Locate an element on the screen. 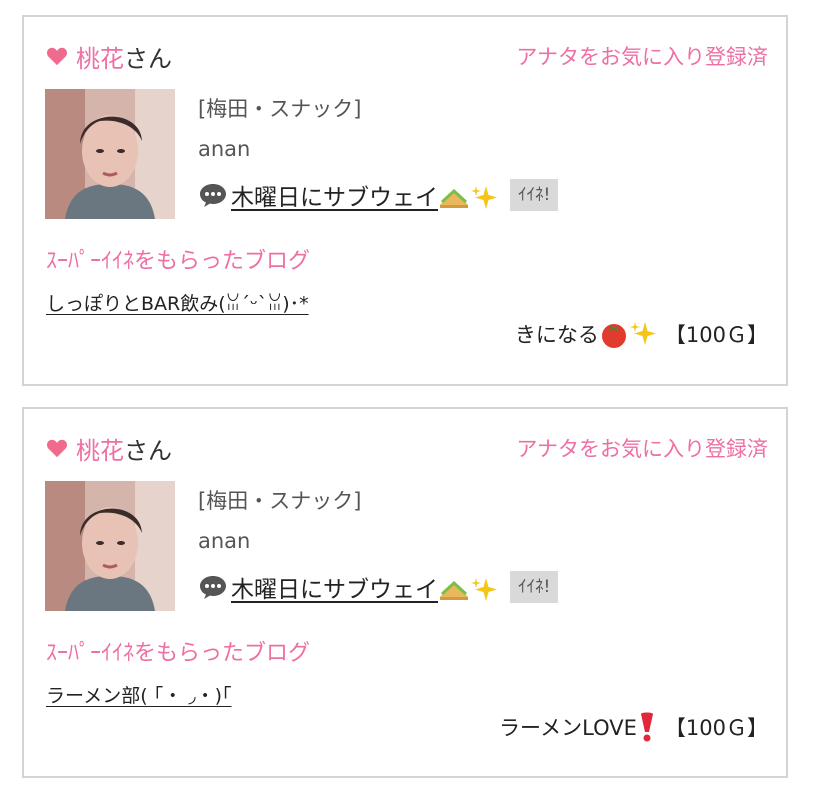  gift-message: きになる 【100Ｇ】 is located at coordinates (641, 334).